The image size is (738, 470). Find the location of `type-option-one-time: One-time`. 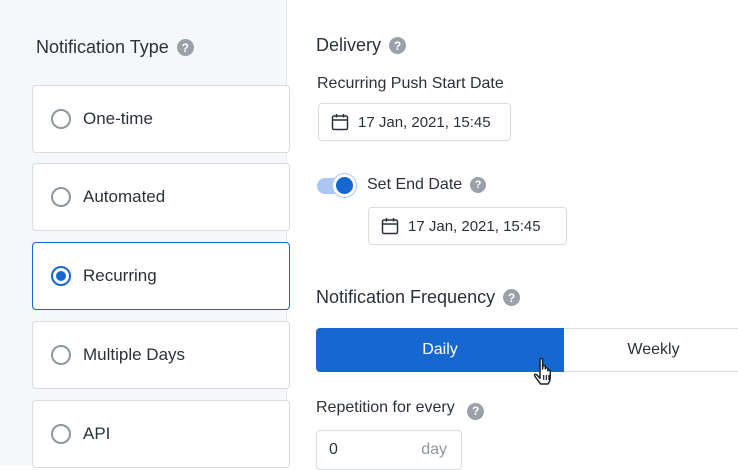

type-option-one-time: One-time is located at coordinates (161, 119).